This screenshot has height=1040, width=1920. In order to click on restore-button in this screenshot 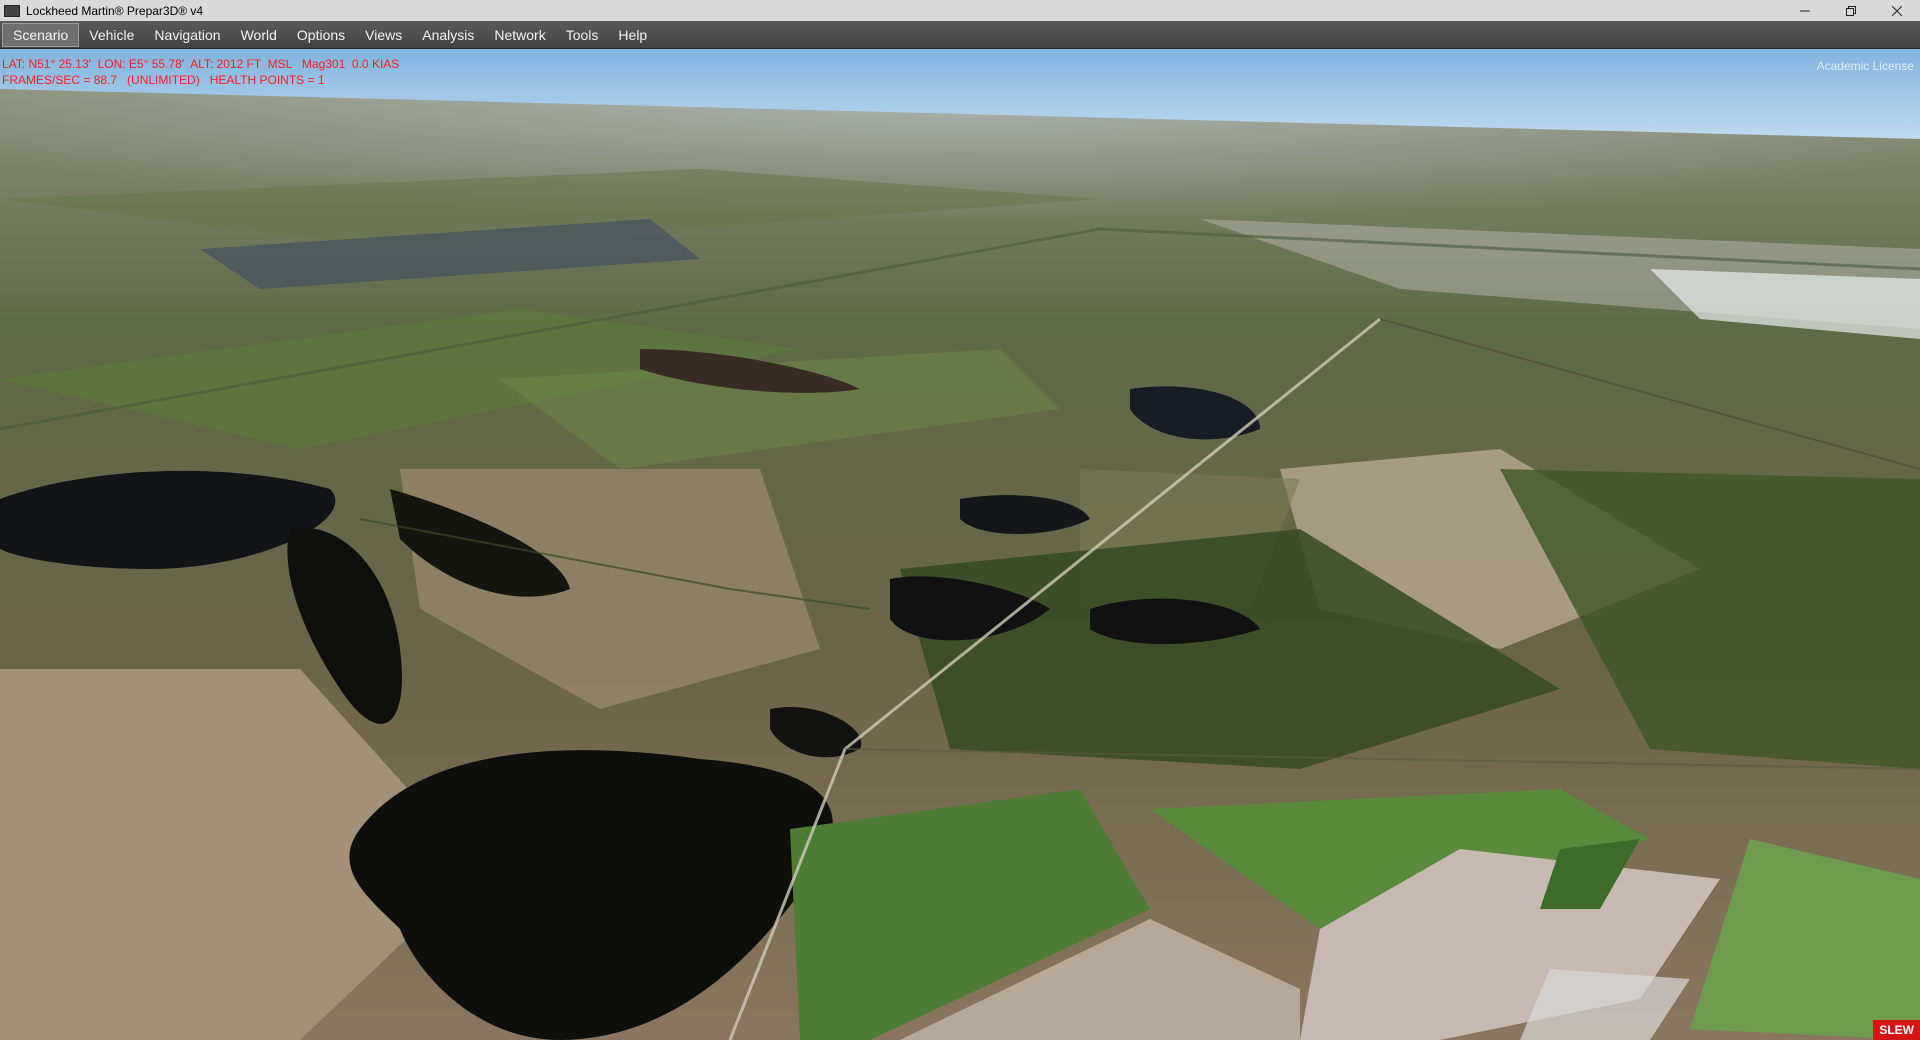, I will do `click(1851, 10)`.